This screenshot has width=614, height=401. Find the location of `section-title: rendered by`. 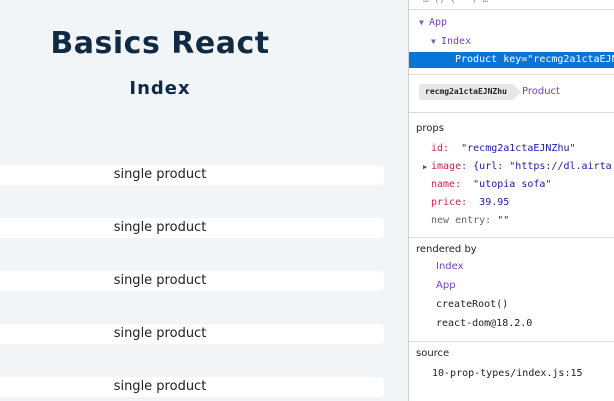

section-title: rendered by is located at coordinates (446, 249).